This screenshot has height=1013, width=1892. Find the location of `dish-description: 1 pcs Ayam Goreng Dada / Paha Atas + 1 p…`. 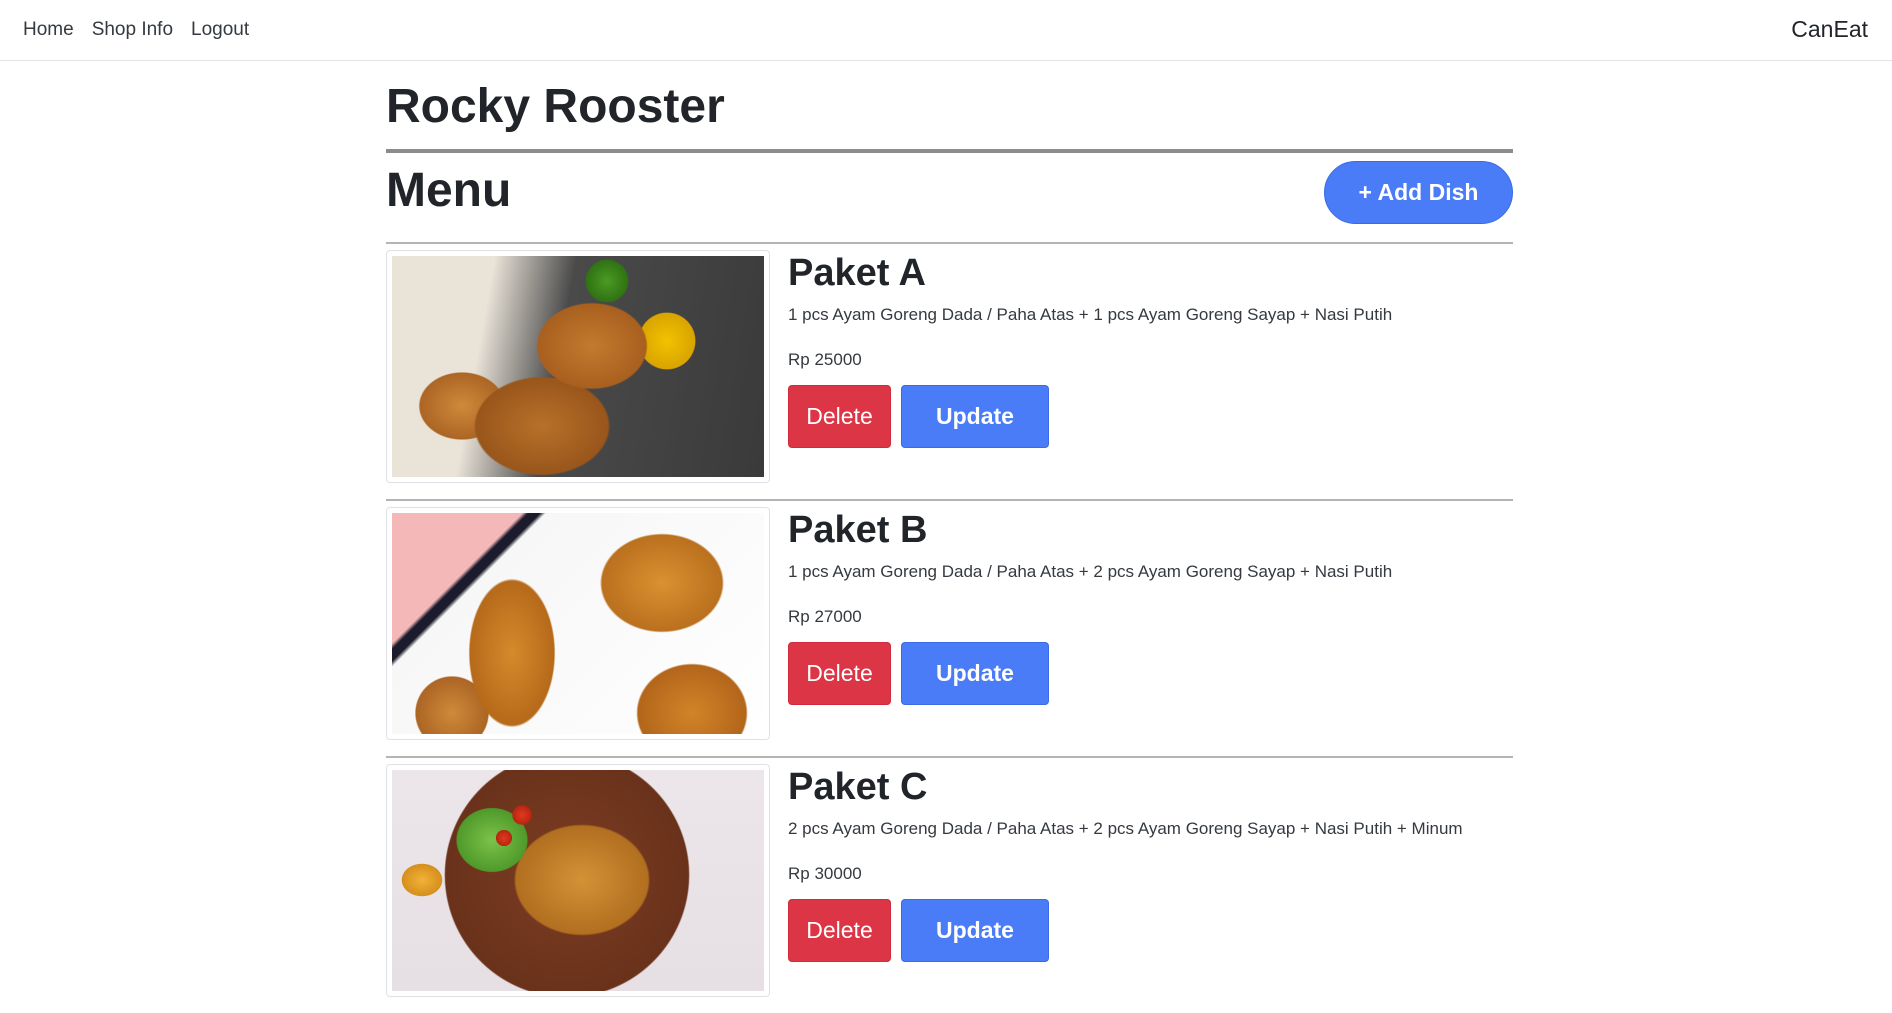

dish-description: 1 pcs Ayam Goreng Dada / Paha Atas + 1 p… is located at coordinates (1090, 314).